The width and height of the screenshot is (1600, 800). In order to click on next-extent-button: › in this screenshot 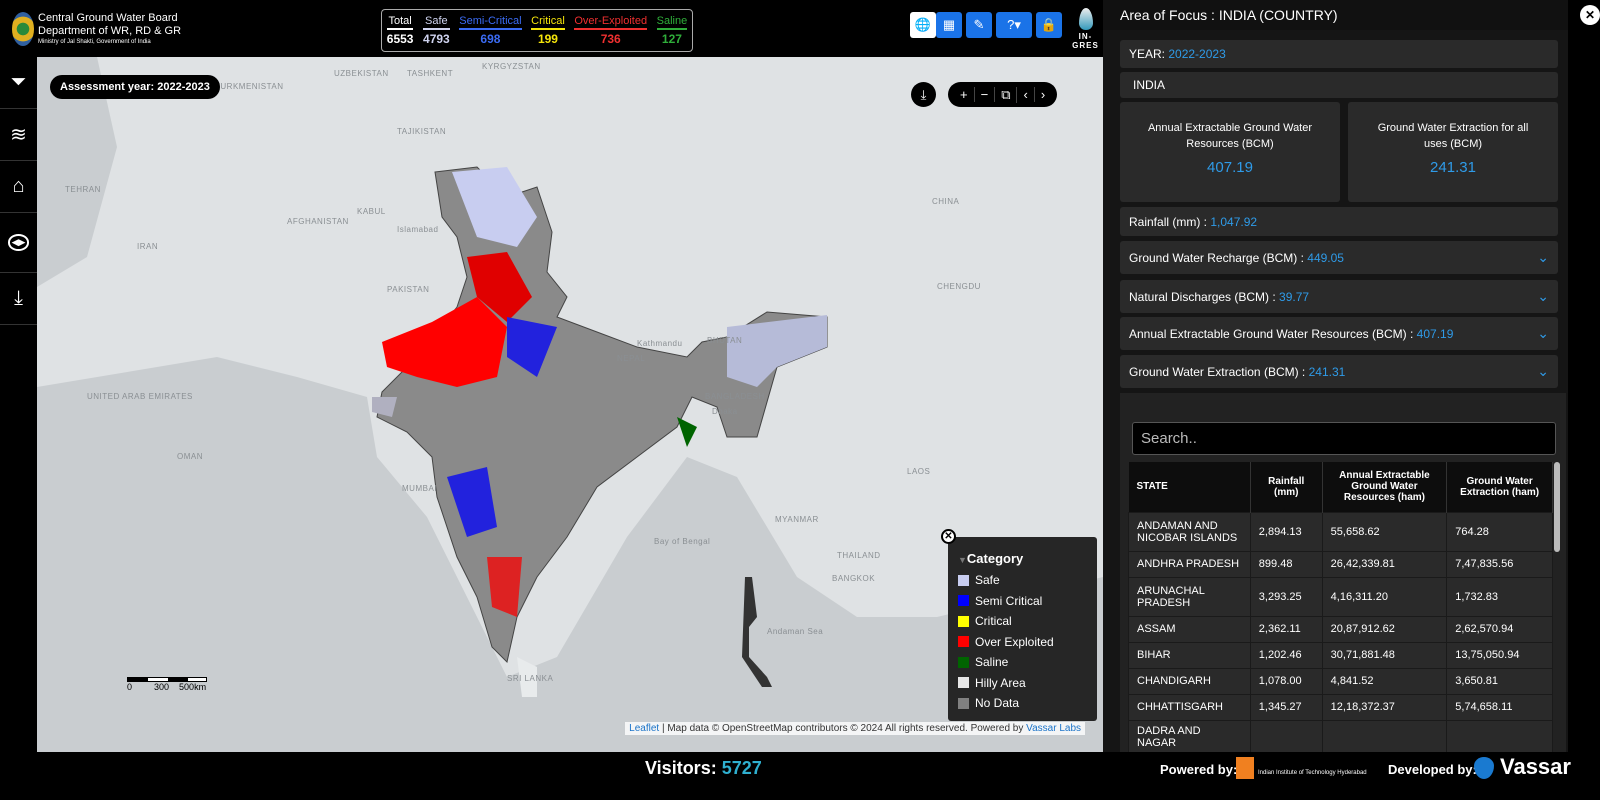, I will do `click(1043, 94)`.